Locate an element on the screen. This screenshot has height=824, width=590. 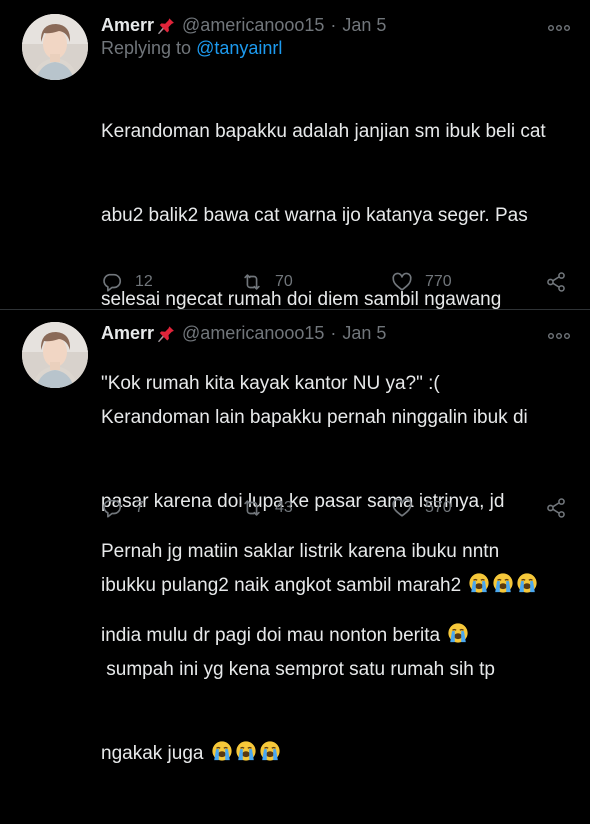
reply-button: 12 is located at coordinates (127, 282).